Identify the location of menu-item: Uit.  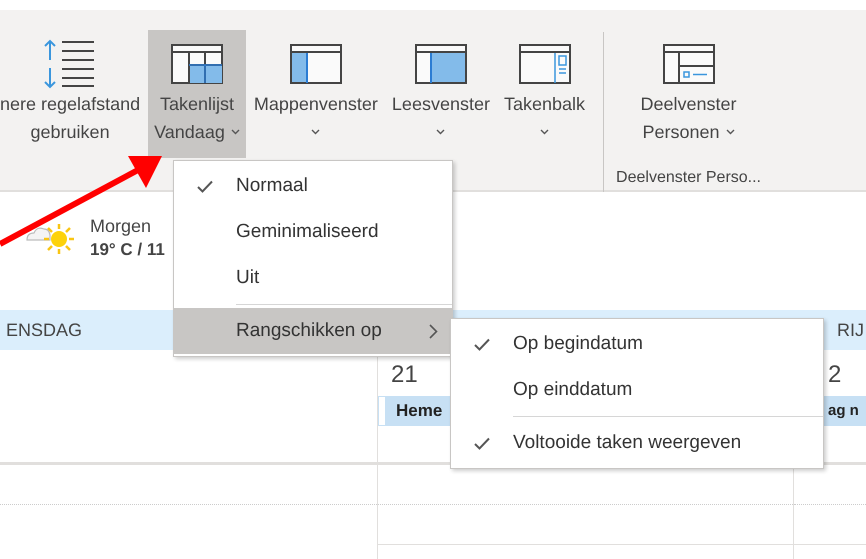
(313, 278).